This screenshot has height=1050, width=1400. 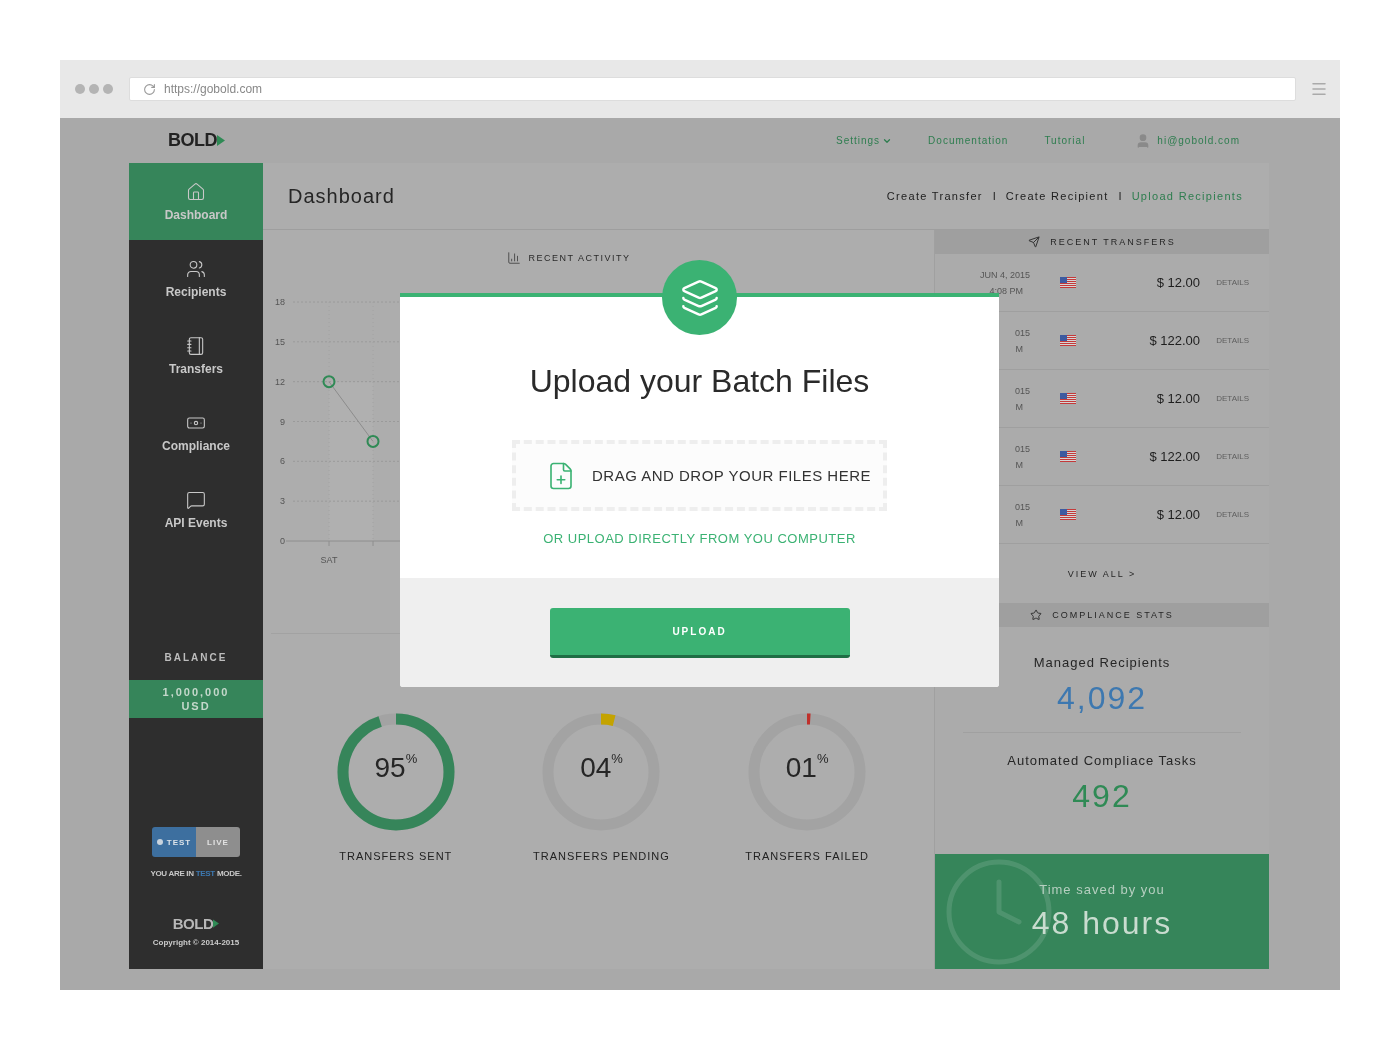 I want to click on y-axis-label: 6, so click(x=282, y=461).